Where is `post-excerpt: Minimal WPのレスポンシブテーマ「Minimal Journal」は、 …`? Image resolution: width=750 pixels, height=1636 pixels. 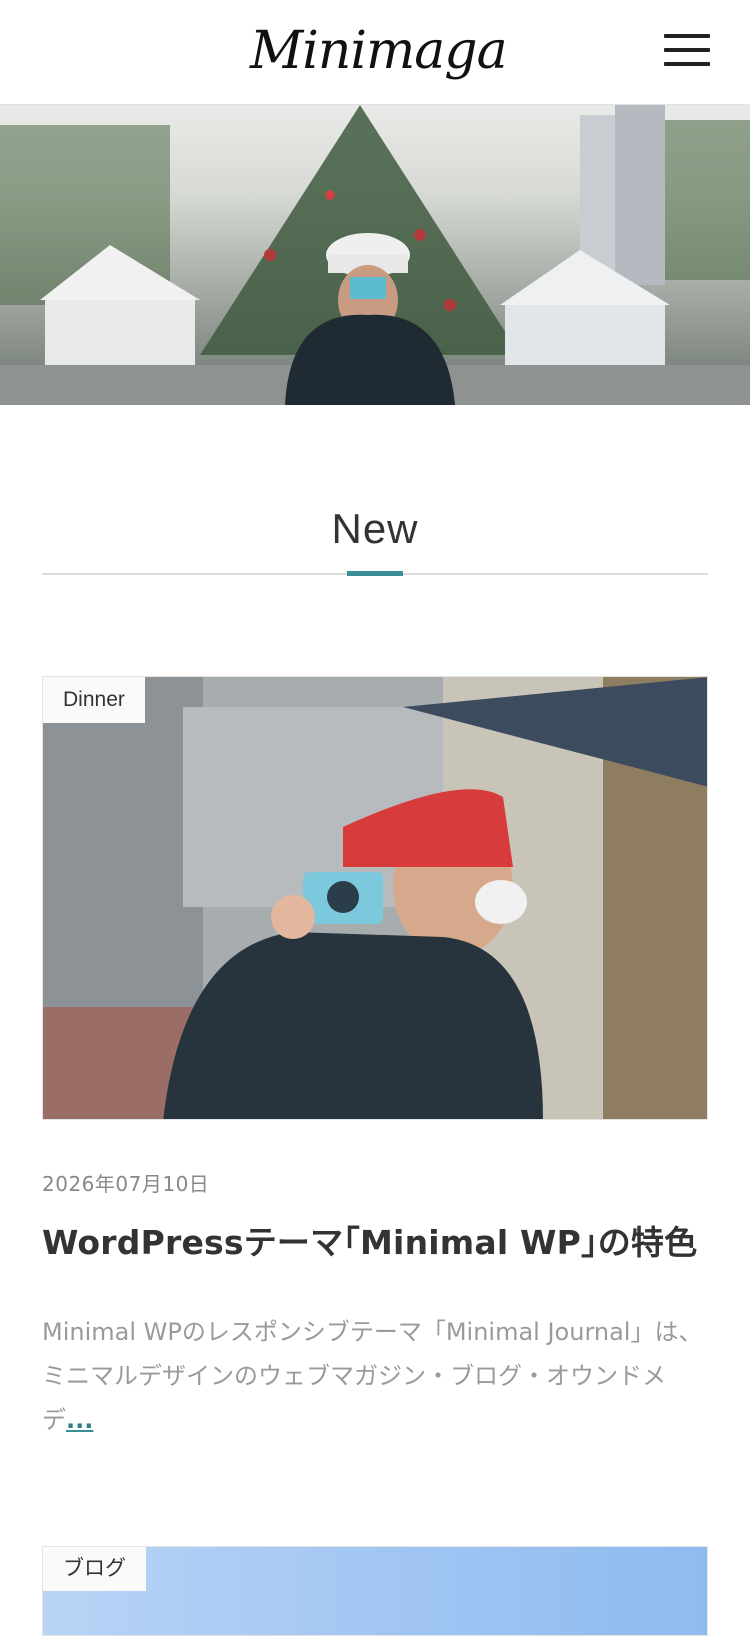
post-excerpt: Minimal WPのレスポンシブテーマ「Minimal Journal」は、 … is located at coordinates (377, 1376).